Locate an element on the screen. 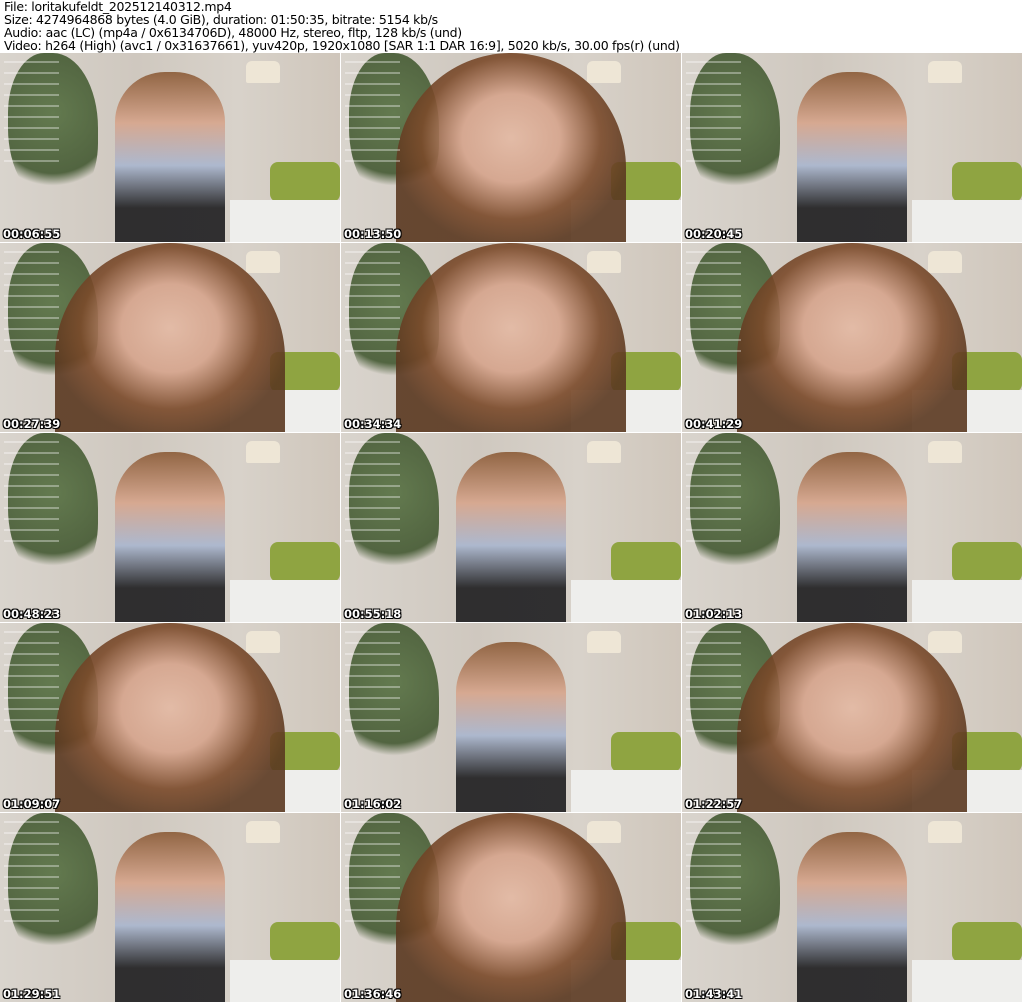  video-thumbnail: 01:16:02 is located at coordinates (511, 717).